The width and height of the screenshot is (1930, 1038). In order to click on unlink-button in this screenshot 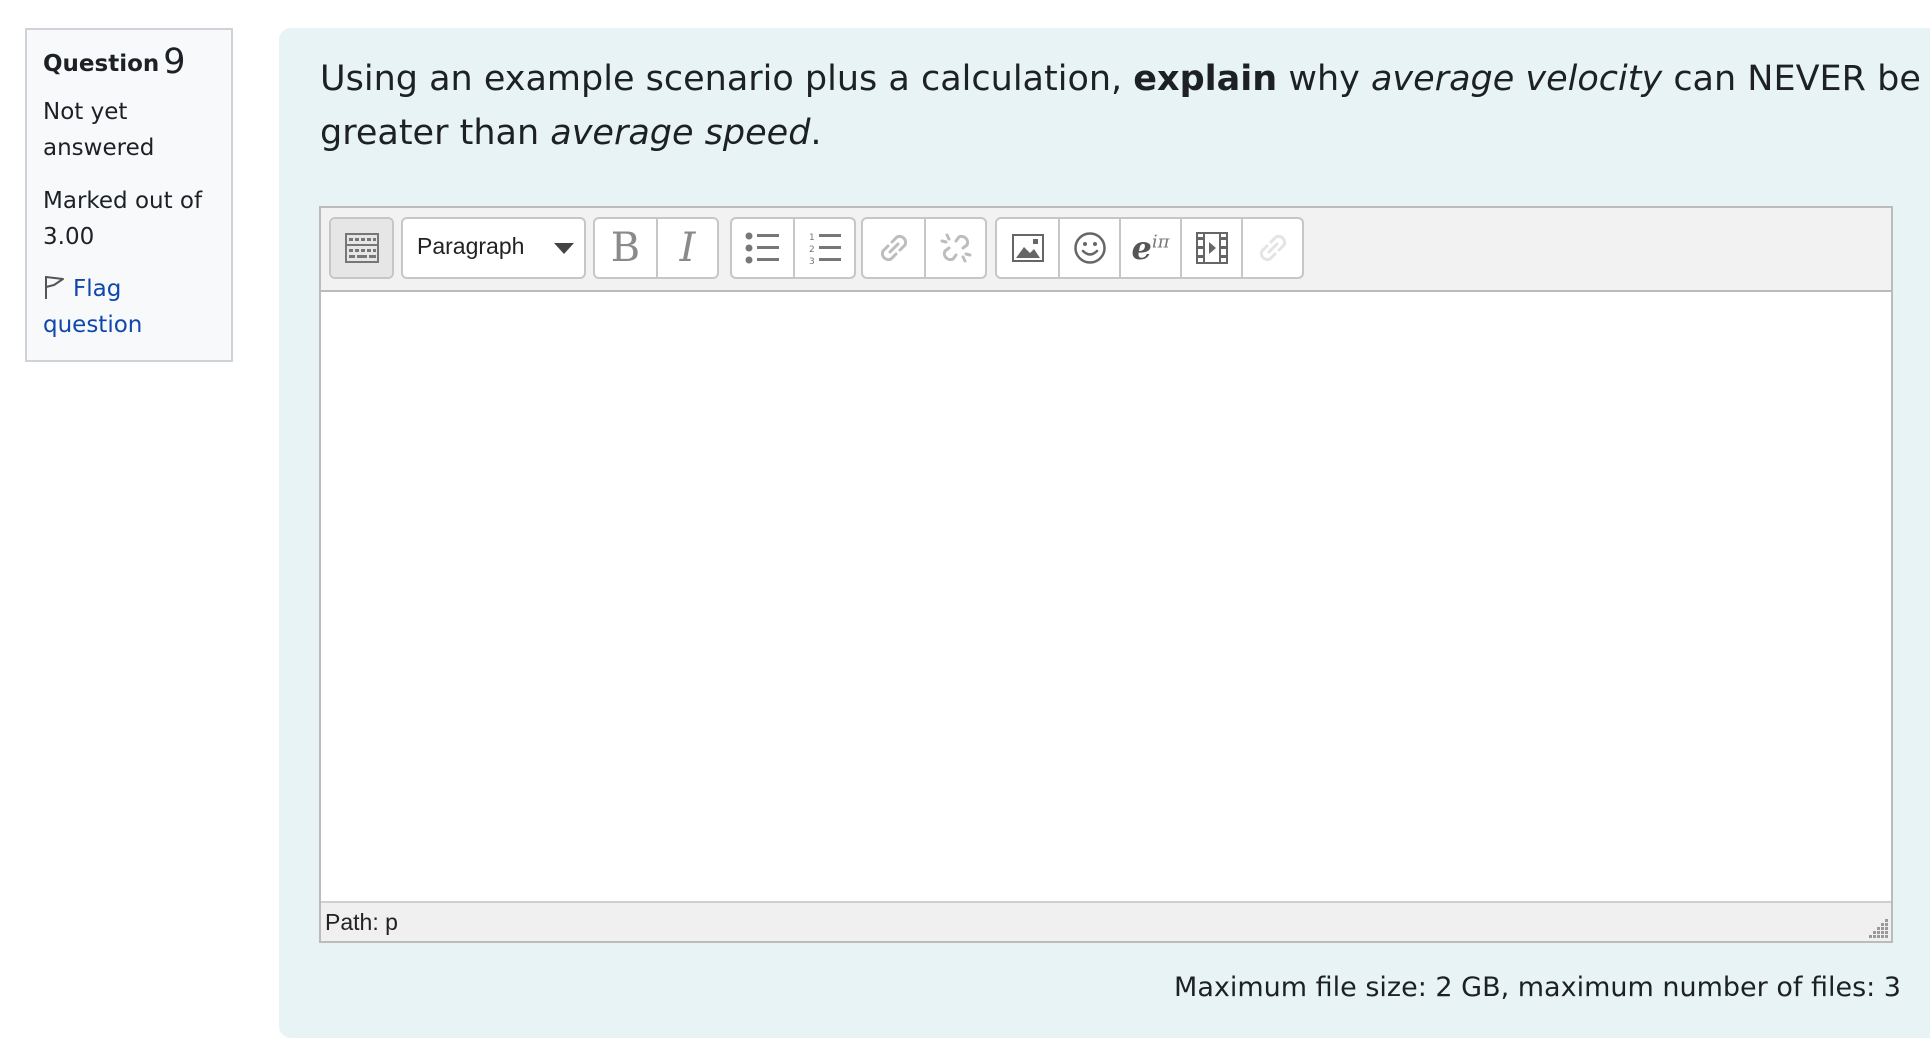, I will do `click(954, 248)`.